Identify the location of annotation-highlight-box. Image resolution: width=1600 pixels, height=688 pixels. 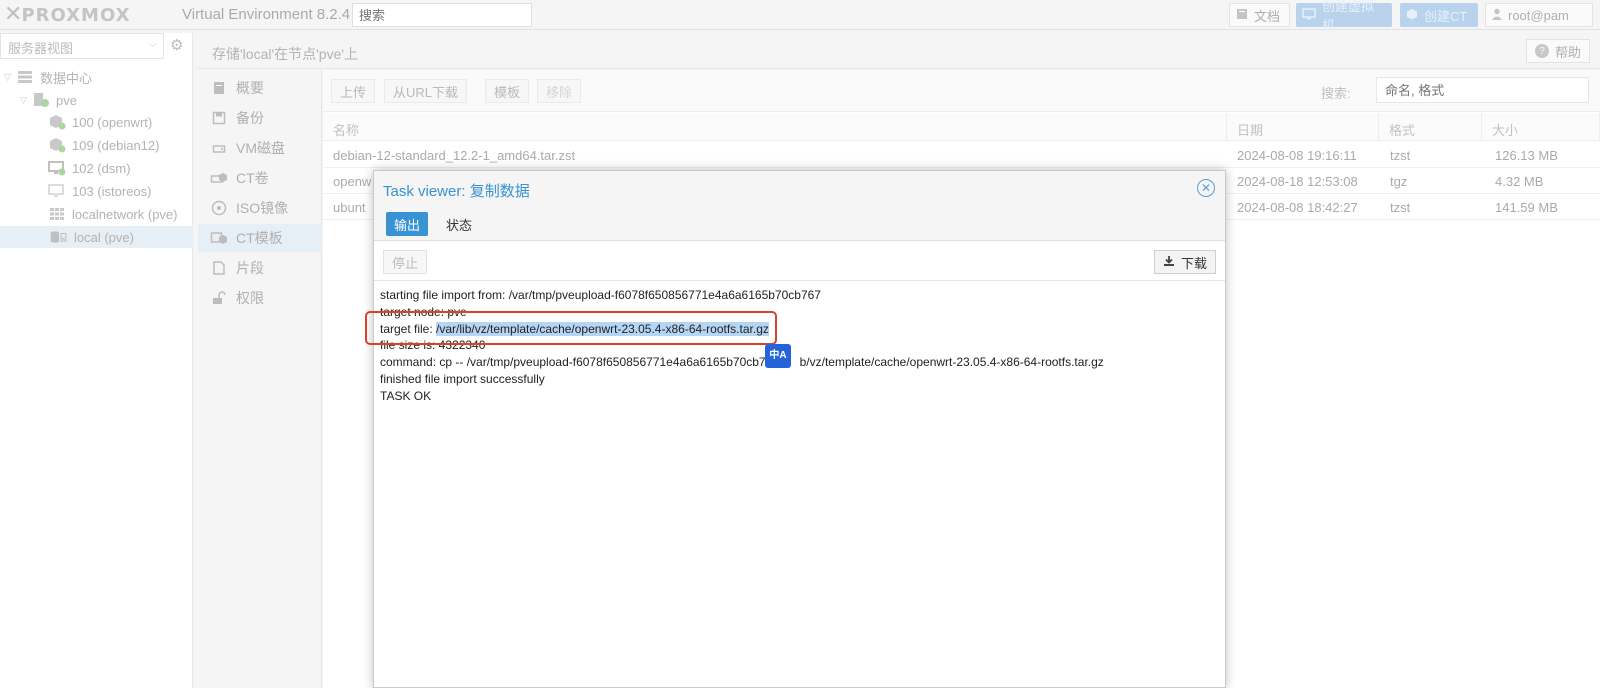
(571, 328).